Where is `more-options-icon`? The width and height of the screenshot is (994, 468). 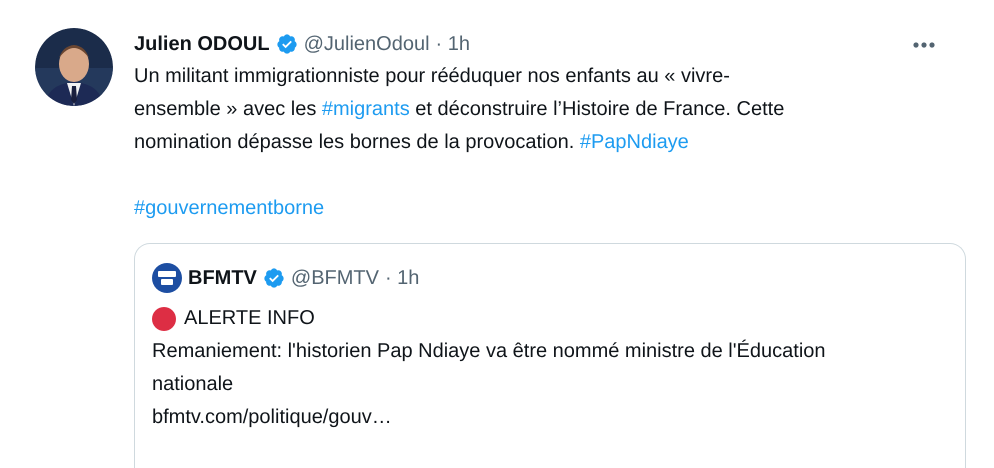
more-options-icon is located at coordinates (924, 45).